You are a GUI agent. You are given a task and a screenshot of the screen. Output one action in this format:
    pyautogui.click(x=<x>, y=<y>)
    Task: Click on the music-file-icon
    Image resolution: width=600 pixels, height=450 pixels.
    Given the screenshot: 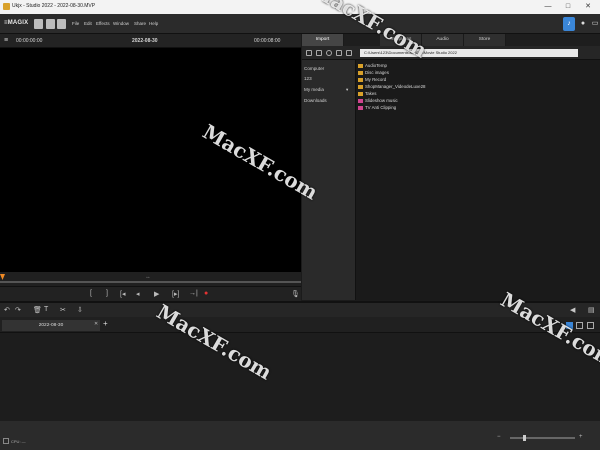 What is the action you would take?
    pyautogui.click(x=360, y=100)
    